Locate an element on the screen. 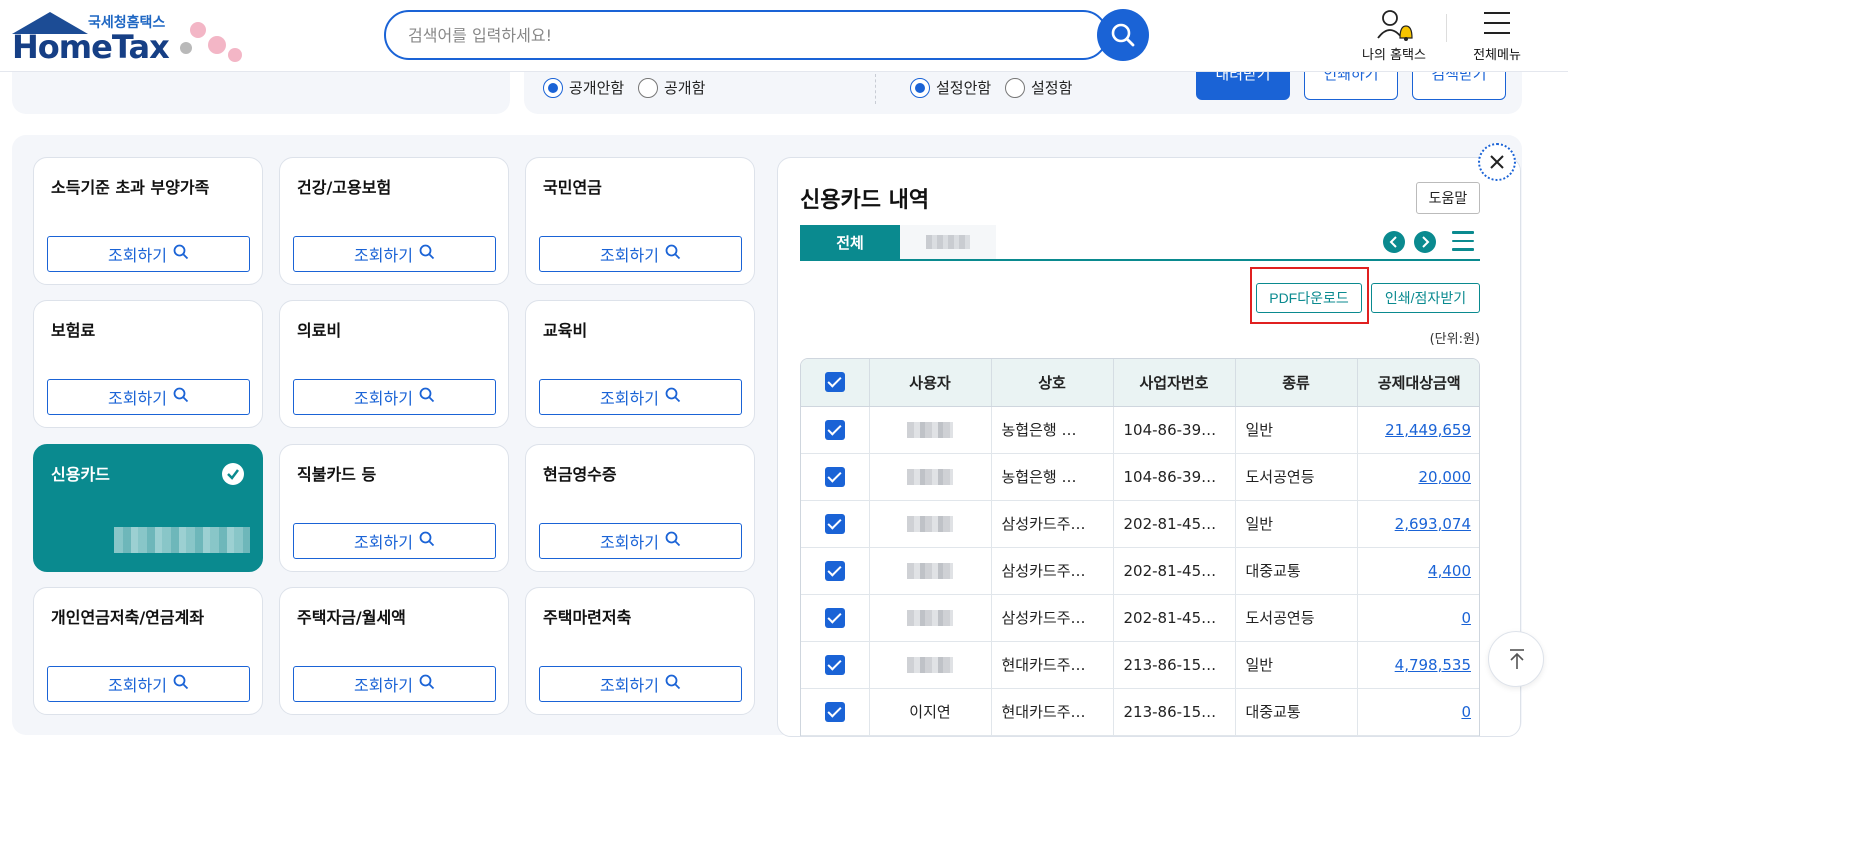  search-button is located at coordinates (1123, 35).